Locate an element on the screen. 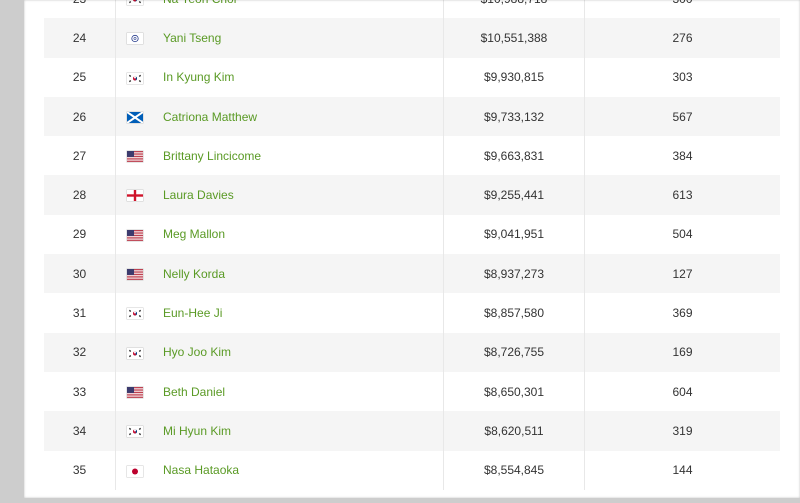  player-name-cell: Na Yeon Choi is located at coordinates (299, 9).